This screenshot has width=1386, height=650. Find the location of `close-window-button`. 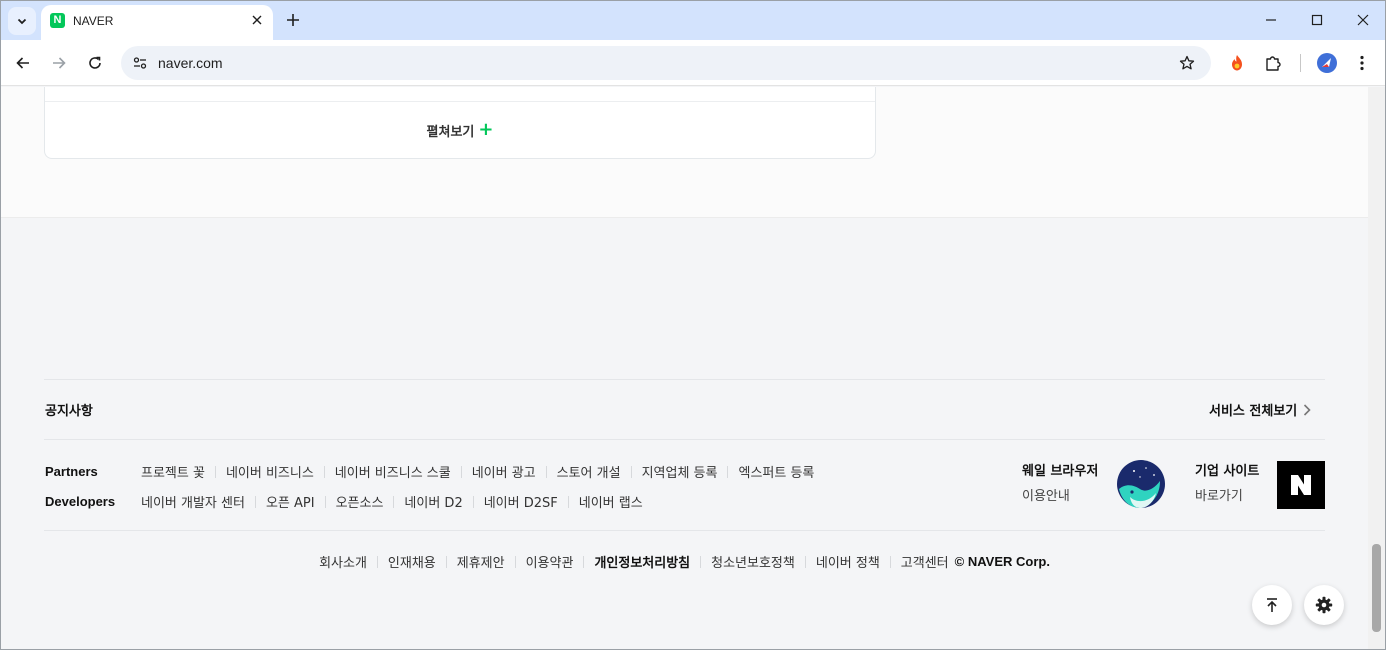

close-window-button is located at coordinates (1363, 20).